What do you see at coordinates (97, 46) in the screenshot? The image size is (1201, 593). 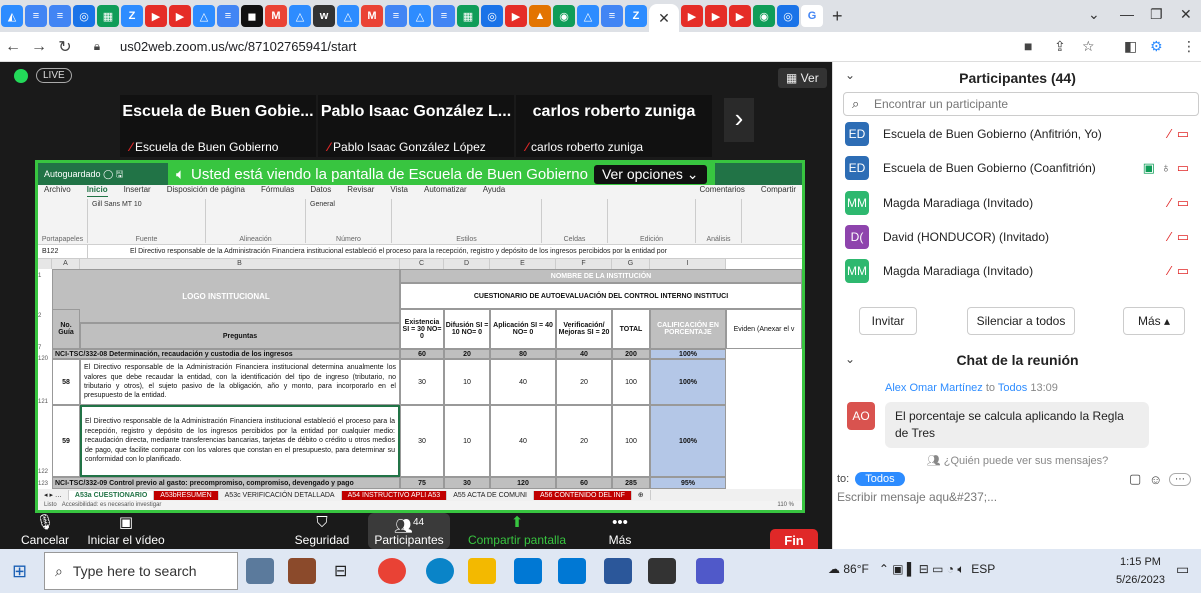 I see `lock-icon: 🔒︎` at bounding box center [97, 46].